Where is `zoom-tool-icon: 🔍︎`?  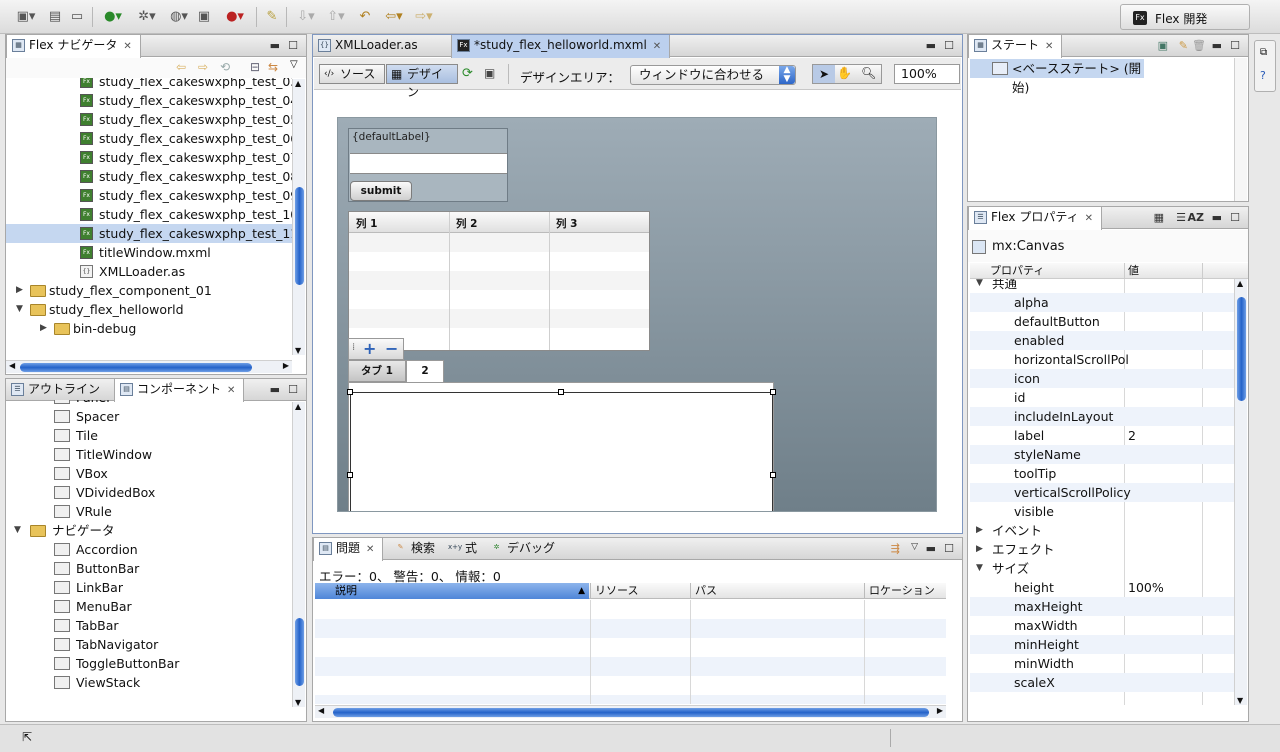
zoom-tool-icon: 🔍︎ is located at coordinates (868, 73).